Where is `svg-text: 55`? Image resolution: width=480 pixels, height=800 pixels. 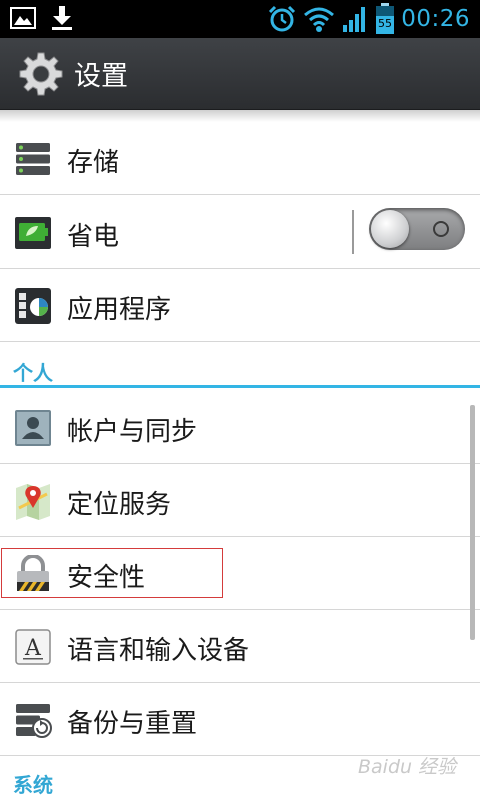
svg-text: 55 is located at coordinates (385, 23).